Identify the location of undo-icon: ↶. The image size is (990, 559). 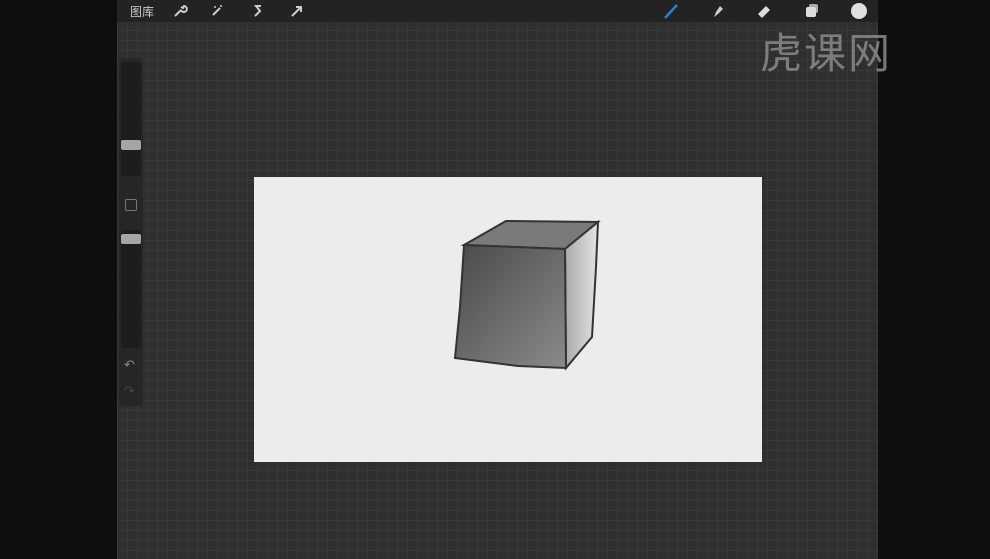
(129, 365).